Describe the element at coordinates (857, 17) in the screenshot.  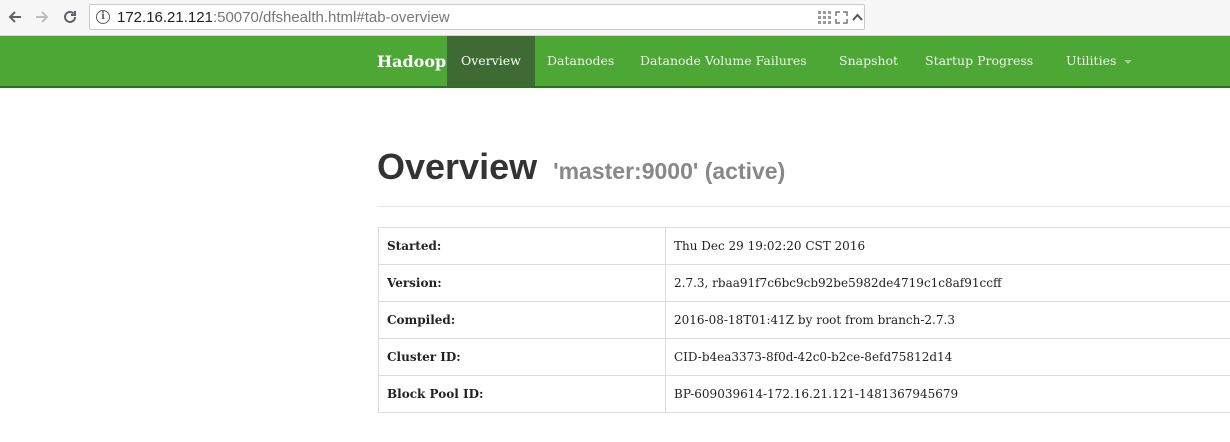
I see `collapse-up-icon` at that location.